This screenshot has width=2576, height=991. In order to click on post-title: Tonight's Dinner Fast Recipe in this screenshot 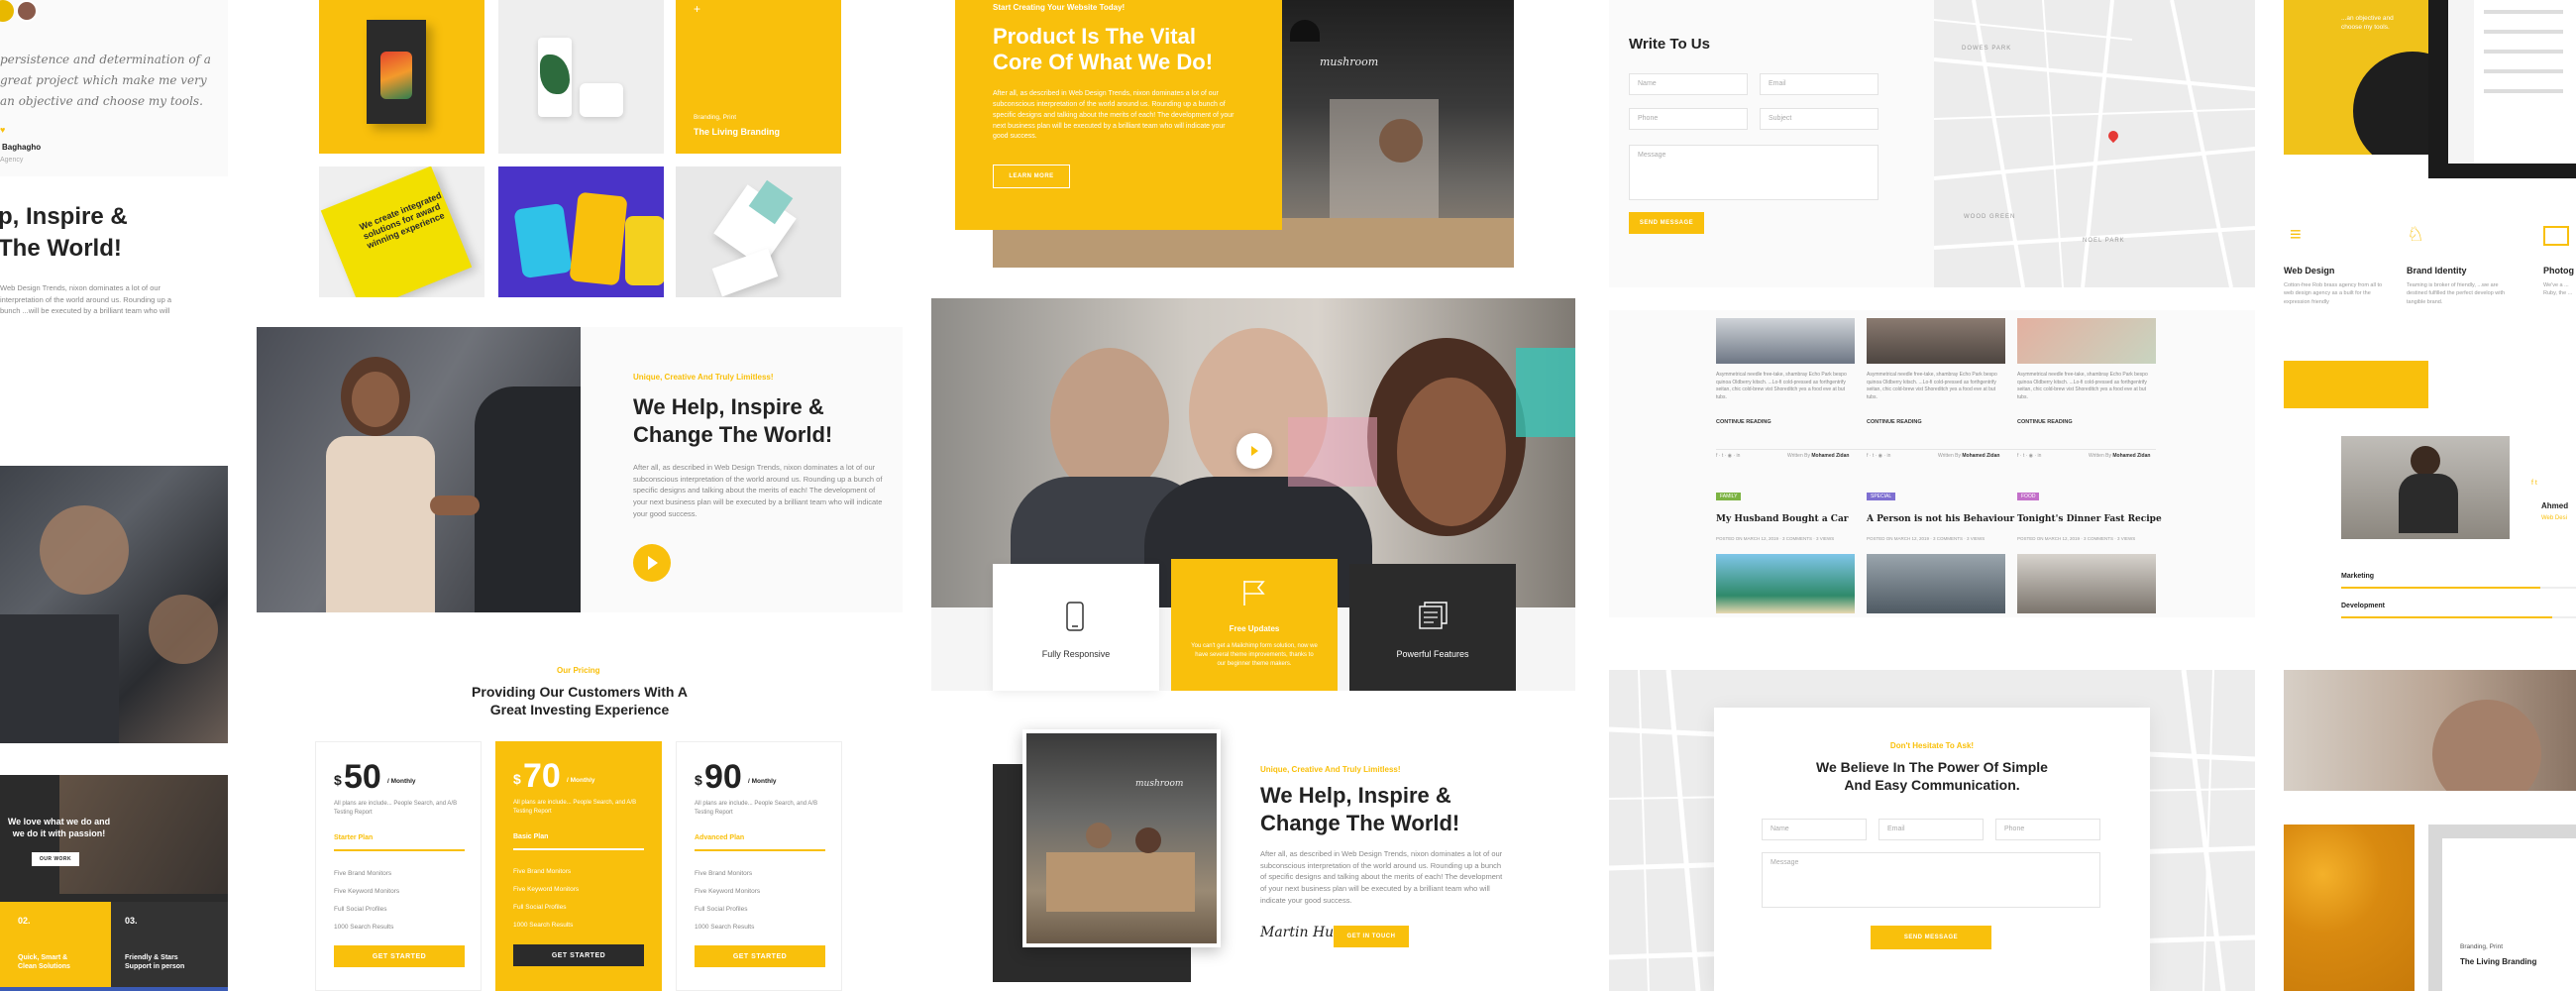, I will do `click(2089, 519)`.